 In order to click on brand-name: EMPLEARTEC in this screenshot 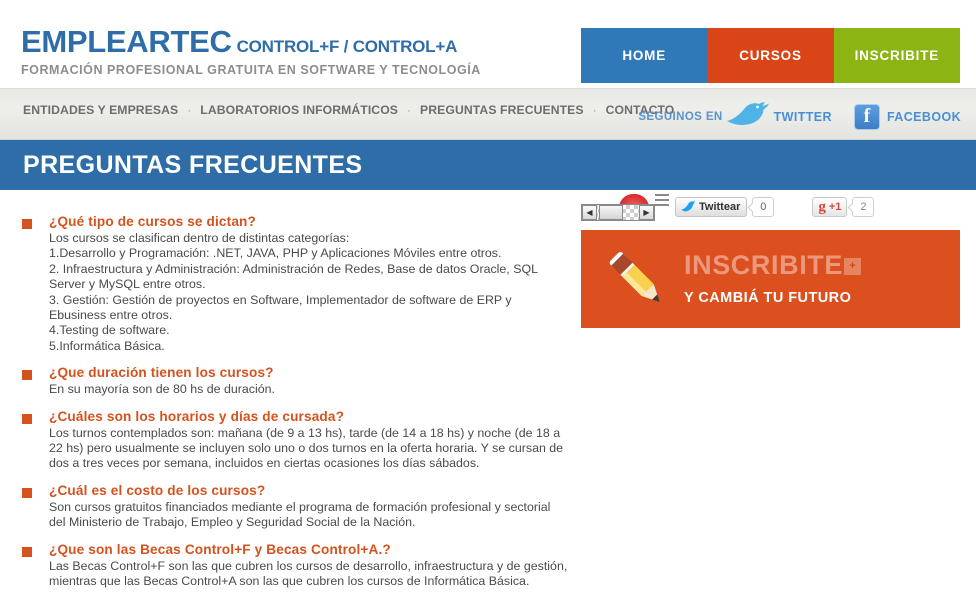, I will do `click(126, 41)`.